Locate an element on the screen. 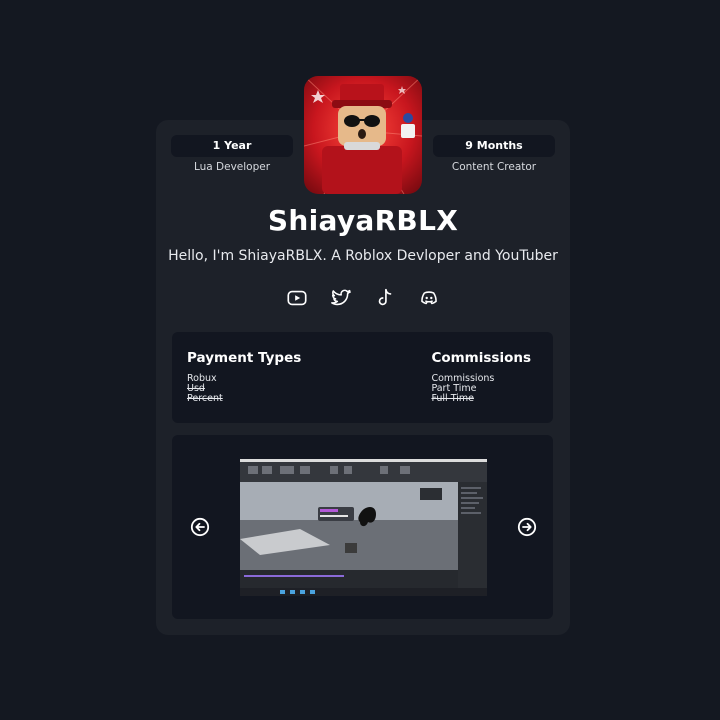 The image size is (720, 720). avatar is located at coordinates (363, 135).